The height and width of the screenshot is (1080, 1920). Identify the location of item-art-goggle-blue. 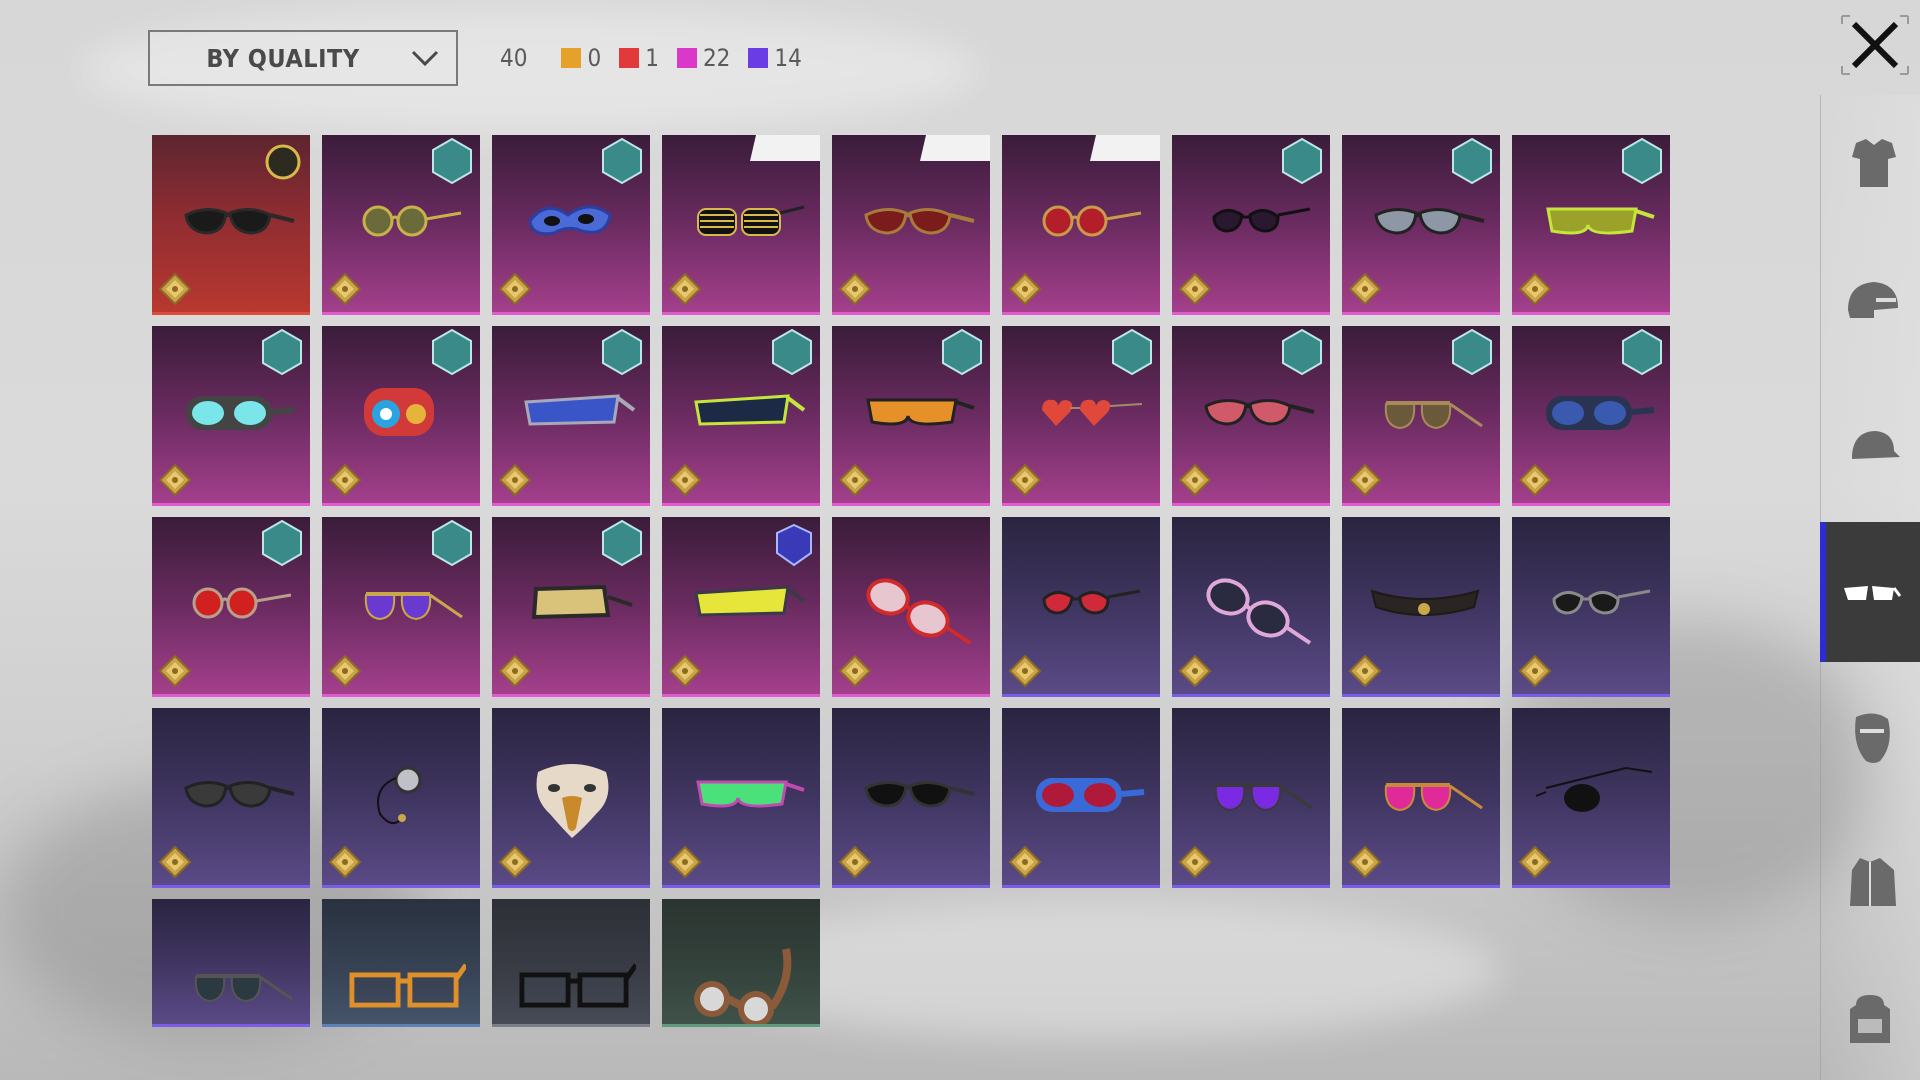
(1600, 413).